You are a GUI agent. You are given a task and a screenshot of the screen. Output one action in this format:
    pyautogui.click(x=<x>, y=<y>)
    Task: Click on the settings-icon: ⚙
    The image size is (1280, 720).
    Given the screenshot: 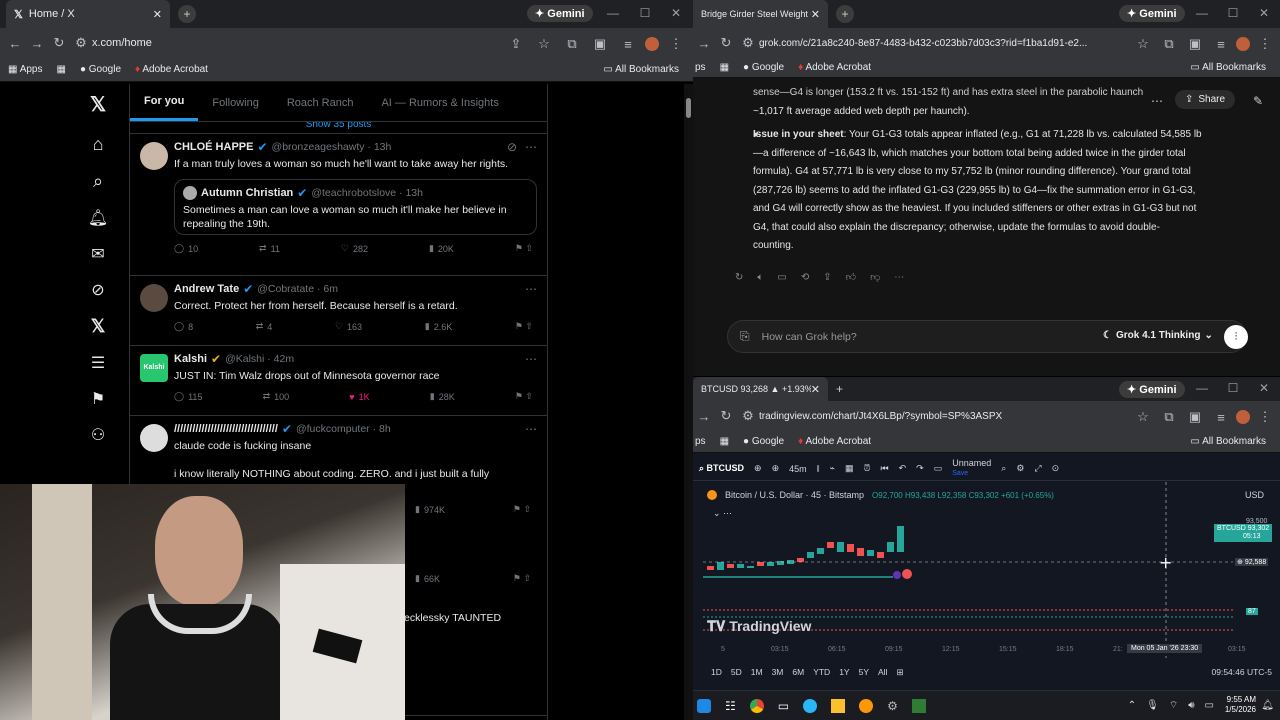 What is the action you would take?
    pyautogui.click(x=1020, y=468)
    